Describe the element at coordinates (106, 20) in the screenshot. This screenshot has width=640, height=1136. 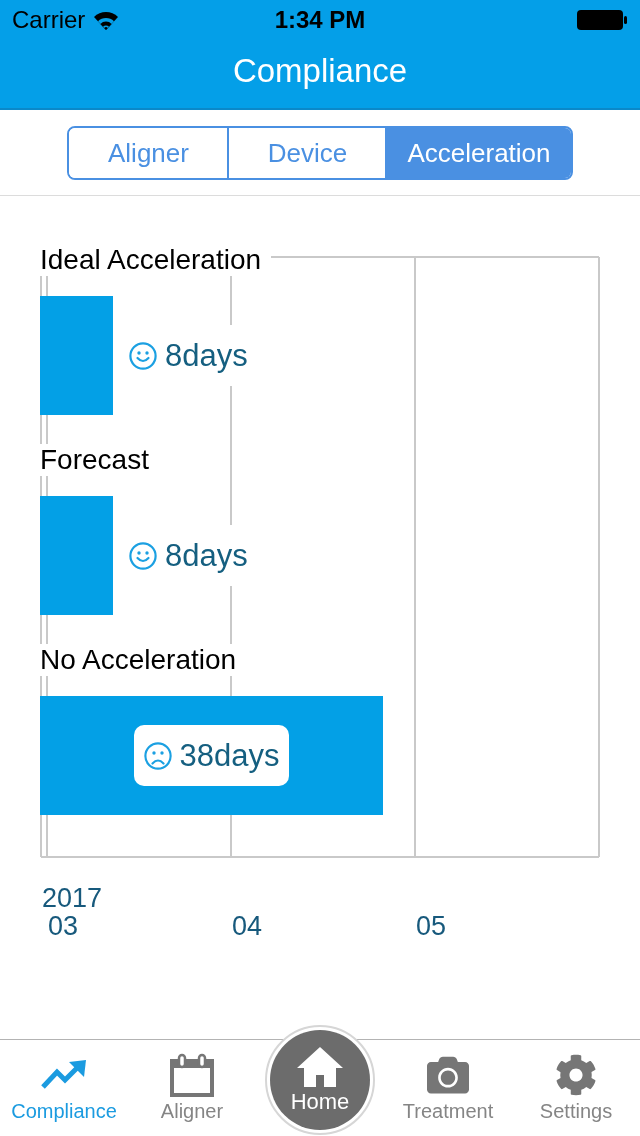
I see `wifi-icon` at that location.